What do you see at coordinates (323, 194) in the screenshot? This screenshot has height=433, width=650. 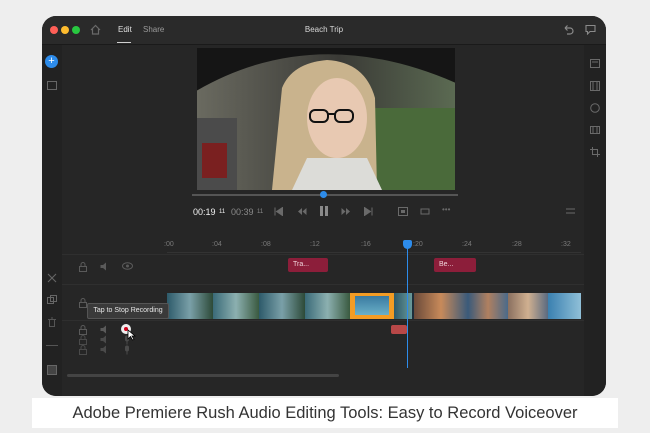 I see `scrub-handle` at bounding box center [323, 194].